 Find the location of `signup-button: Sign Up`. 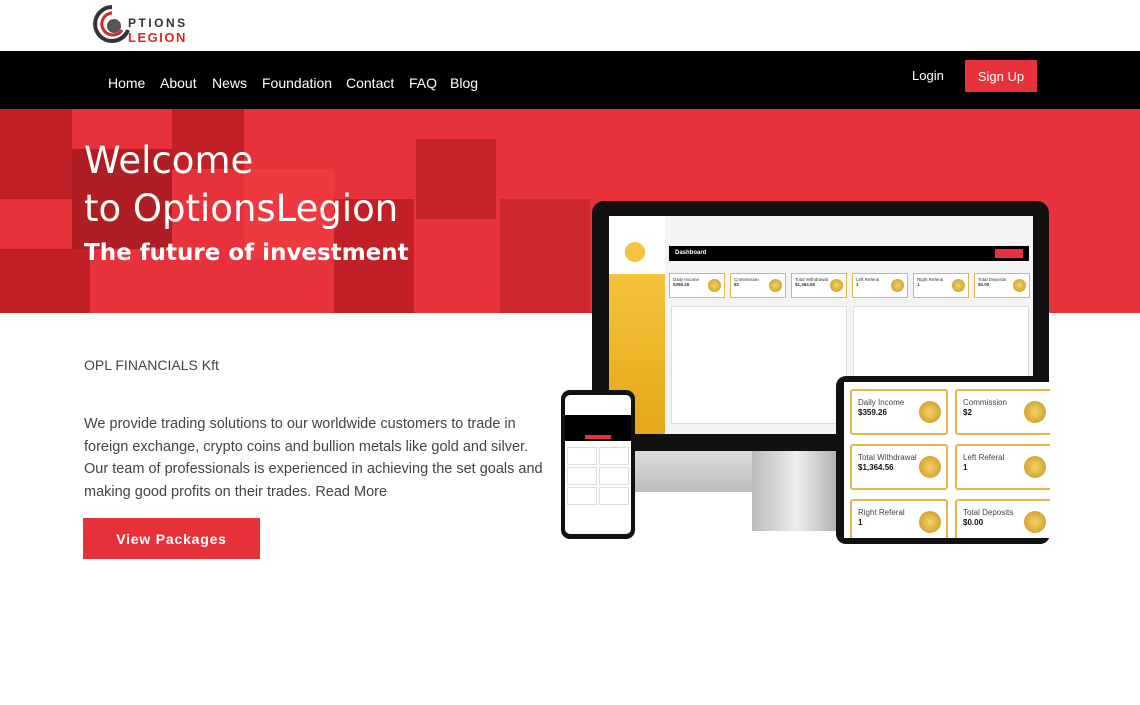

signup-button: Sign Up is located at coordinates (1001, 76).